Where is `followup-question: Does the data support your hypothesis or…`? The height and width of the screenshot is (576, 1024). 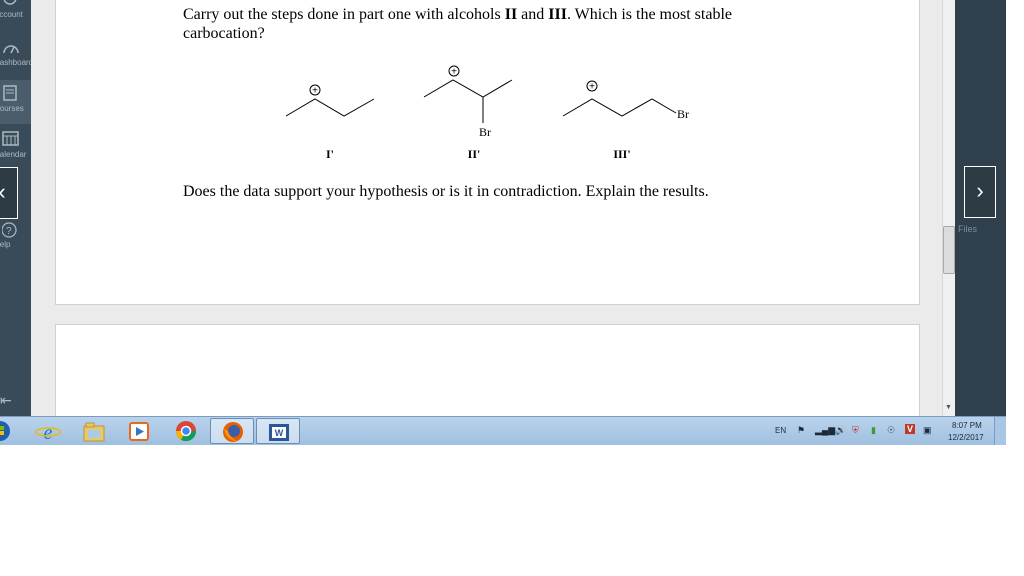
followup-question: Does the data support your hypothesis or… is located at coordinates (446, 191).